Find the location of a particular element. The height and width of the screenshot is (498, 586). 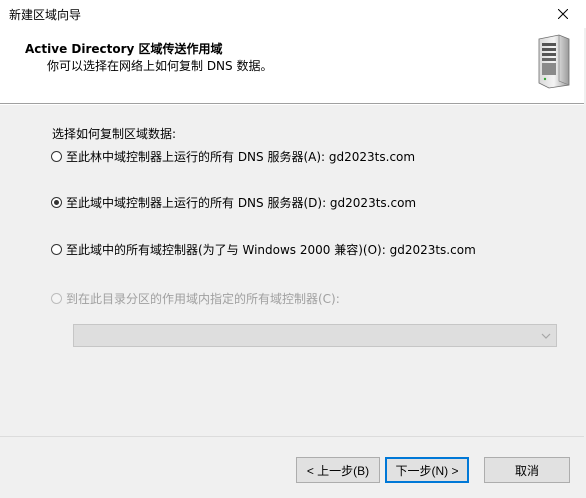

option-directory-partition: 到在此目录分区的作用域内指定的所有域控制器(C): is located at coordinates (195, 298).